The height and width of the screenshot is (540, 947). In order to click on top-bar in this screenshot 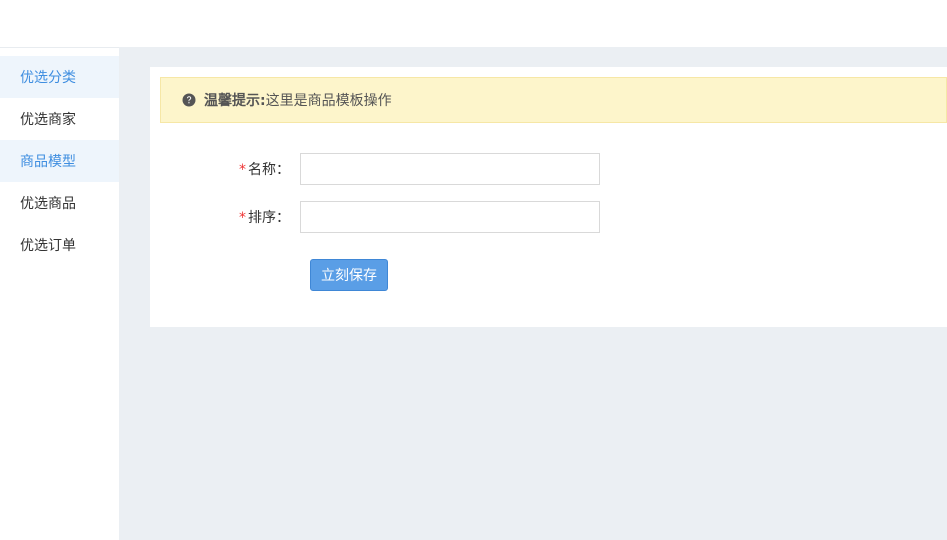, I will do `click(473, 23)`.